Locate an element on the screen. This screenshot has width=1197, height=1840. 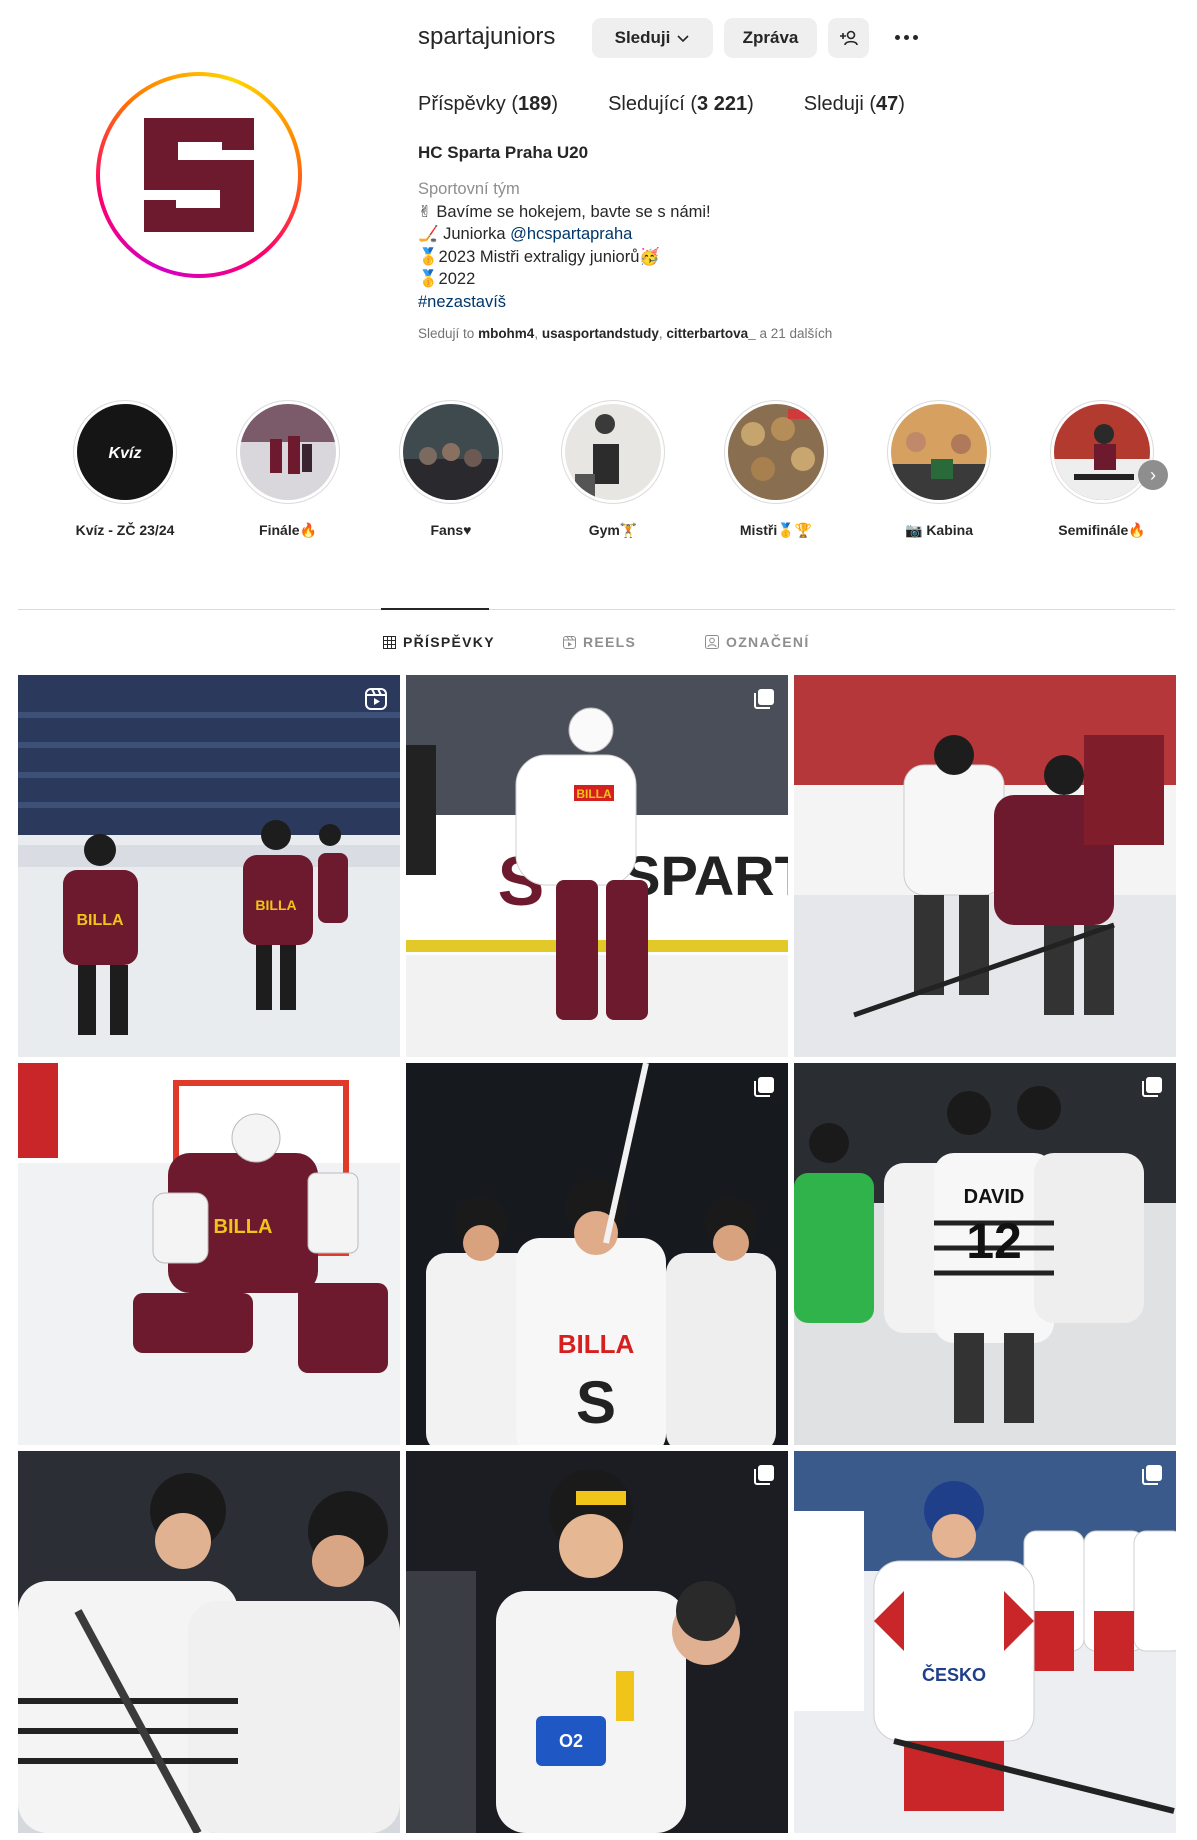
post-image: O2 is located at coordinates (597, 1642).